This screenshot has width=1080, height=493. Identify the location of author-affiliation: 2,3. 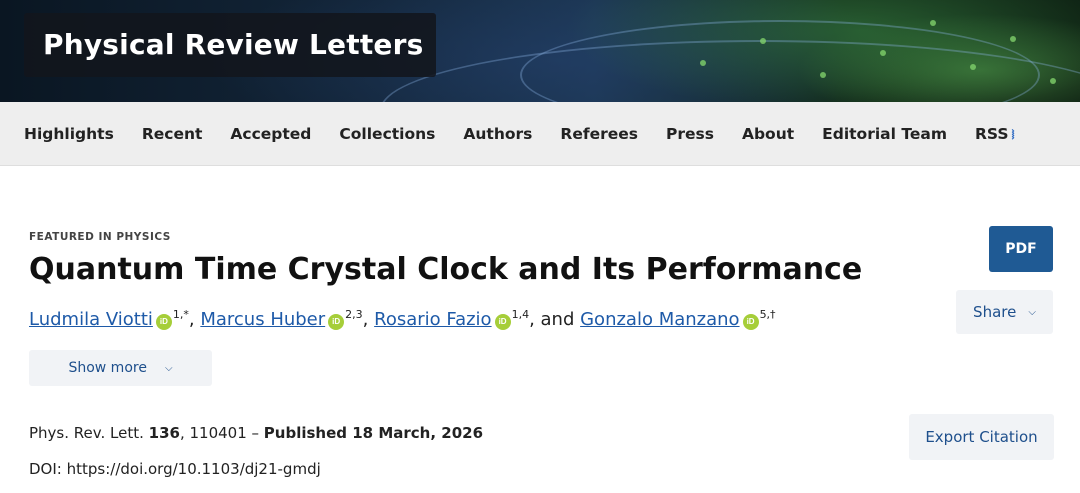
(354, 314).